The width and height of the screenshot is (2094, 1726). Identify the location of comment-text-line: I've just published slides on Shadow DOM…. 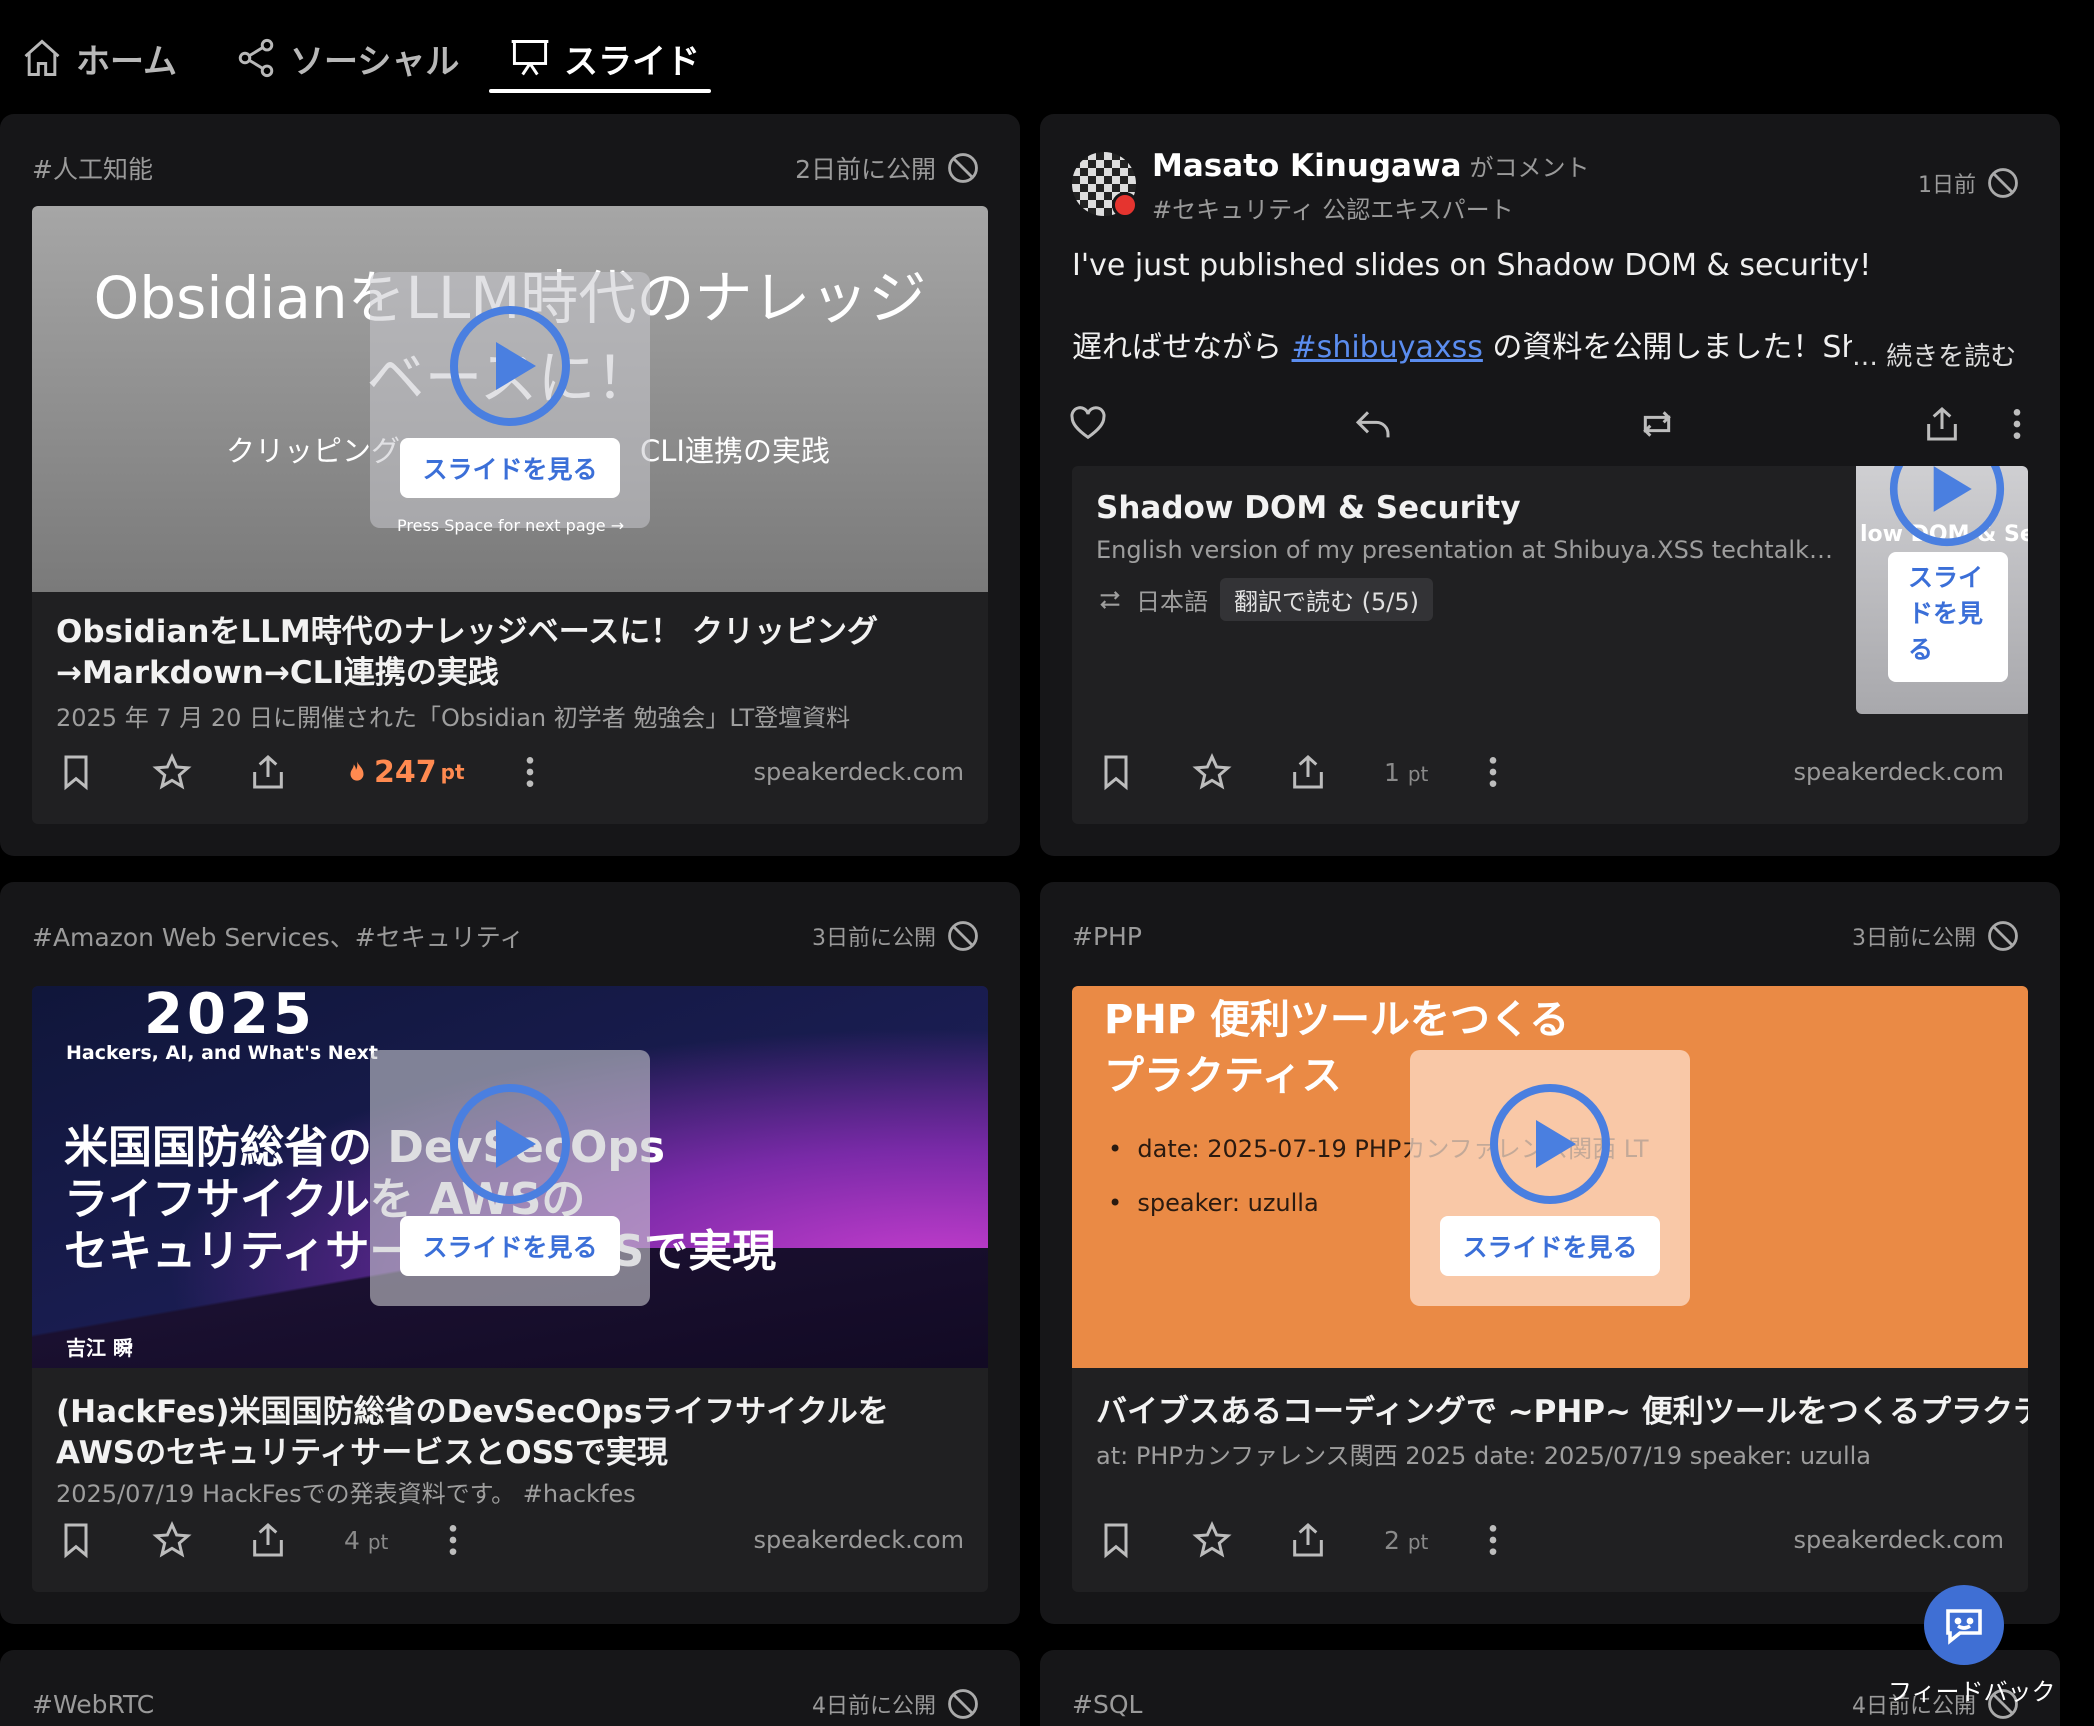
(1472, 265).